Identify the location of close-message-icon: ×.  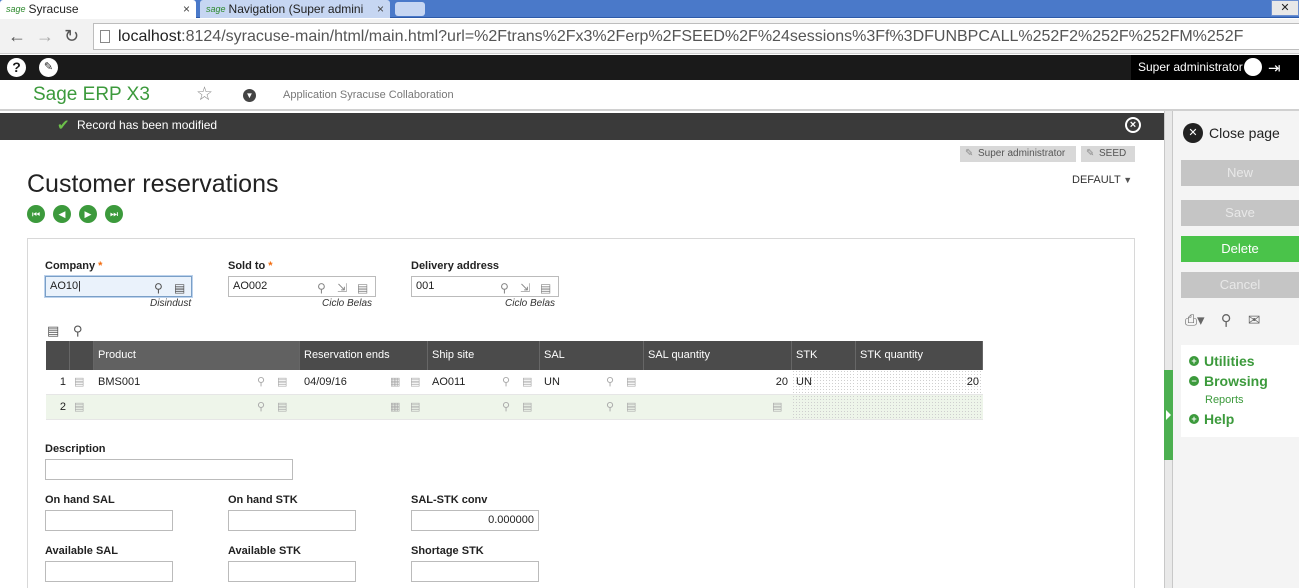
(1133, 125).